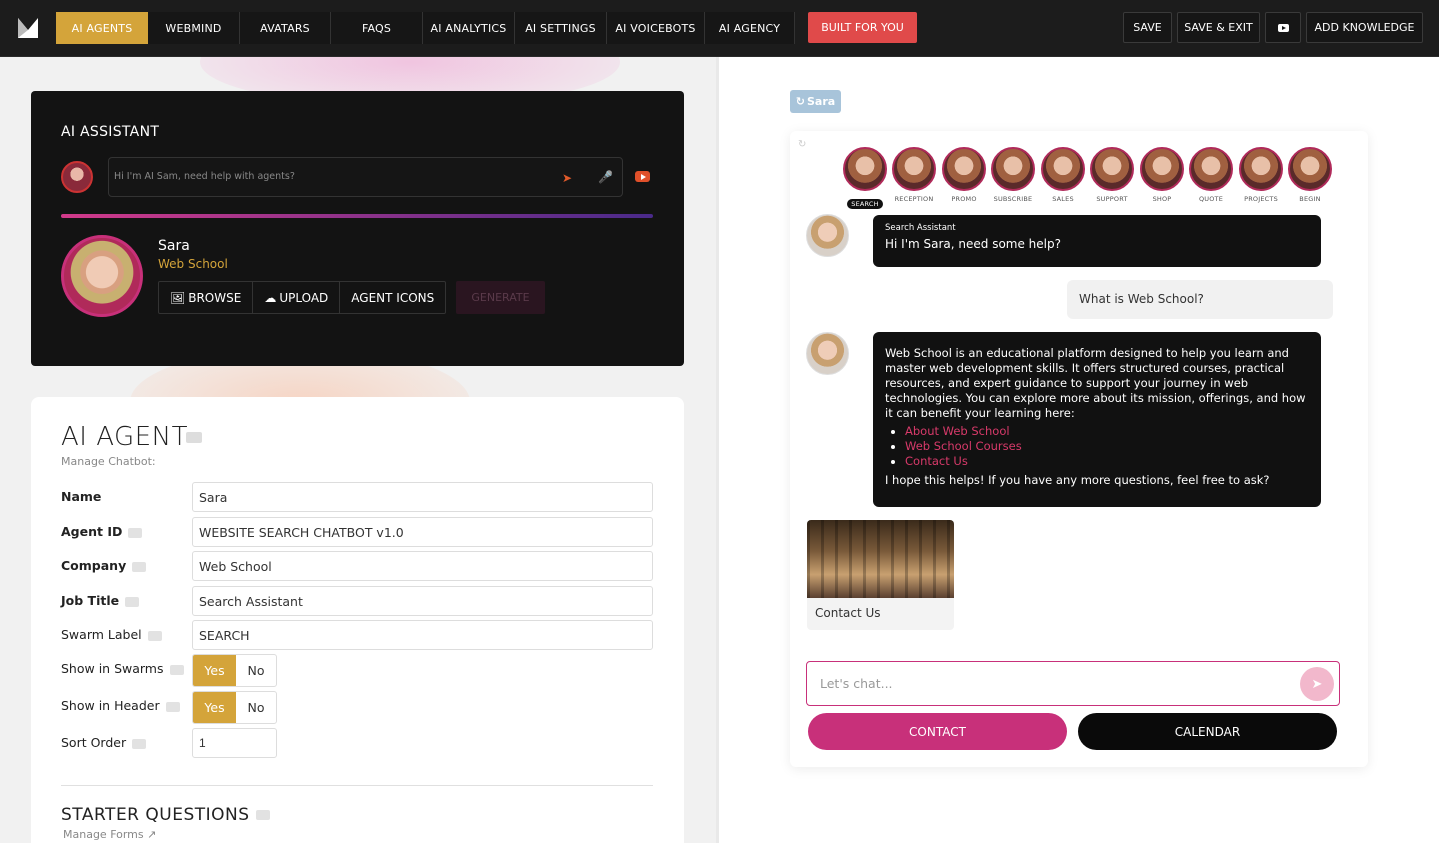  I want to click on app-logo-icon, so click(28, 28).